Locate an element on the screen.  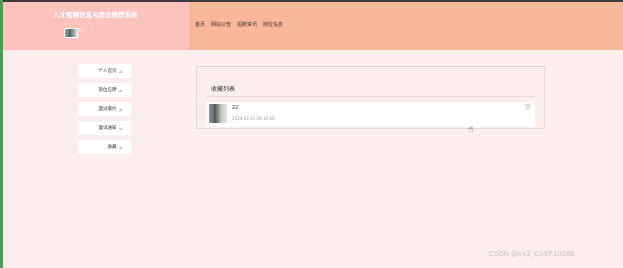
item-timestamp: 2024-03-21 09:10:40 is located at coordinates (253, 118).